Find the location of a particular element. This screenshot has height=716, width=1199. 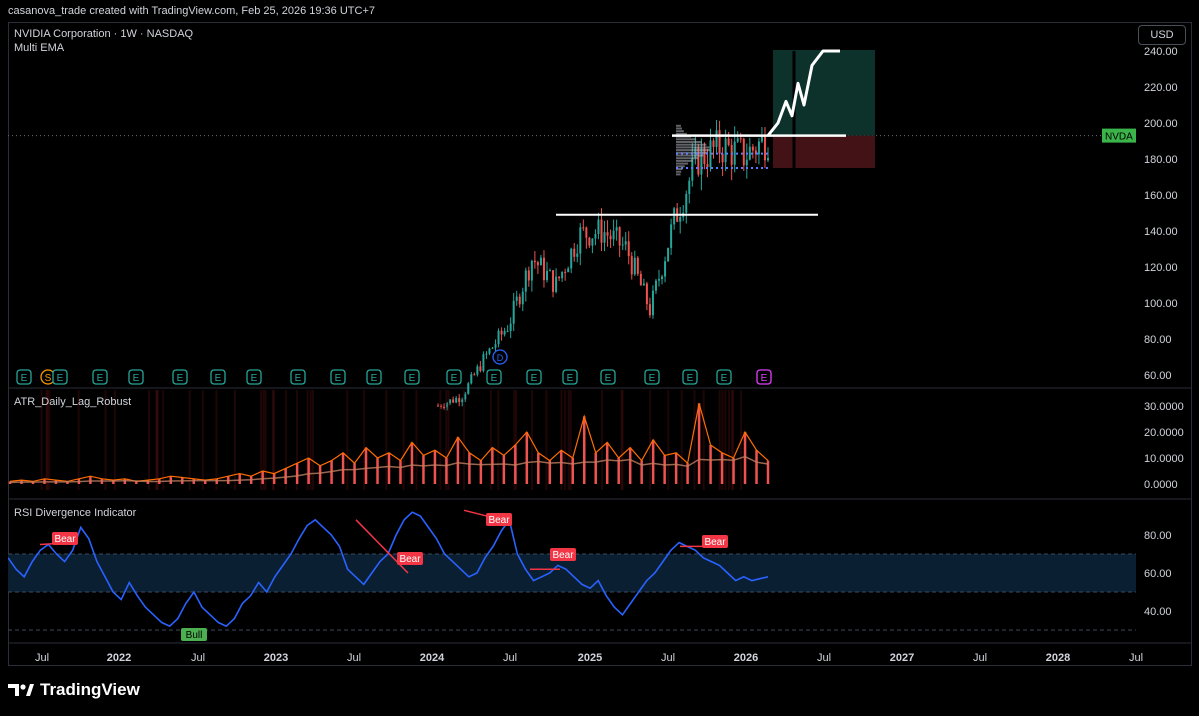

dividend-marker-letter: D is located at coordinates (500, 358).